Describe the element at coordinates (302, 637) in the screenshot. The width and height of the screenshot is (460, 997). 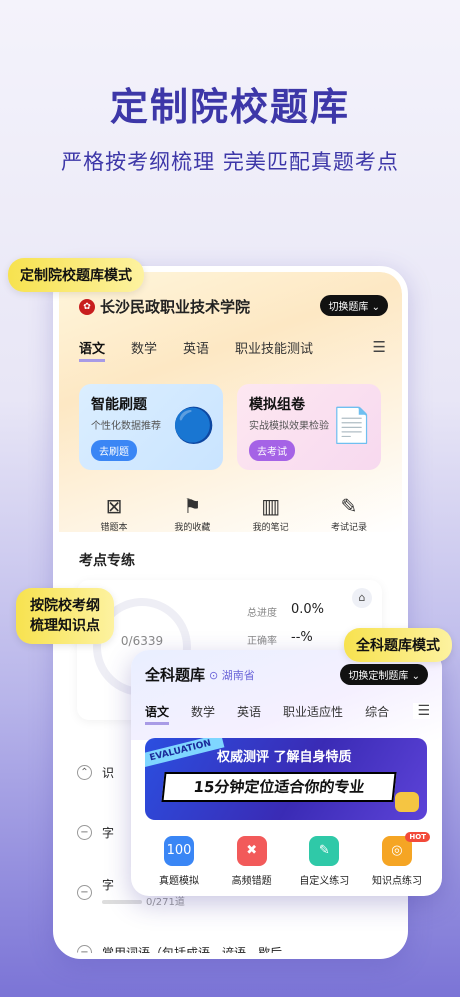
I see `accuracy-value: --%` at that location.